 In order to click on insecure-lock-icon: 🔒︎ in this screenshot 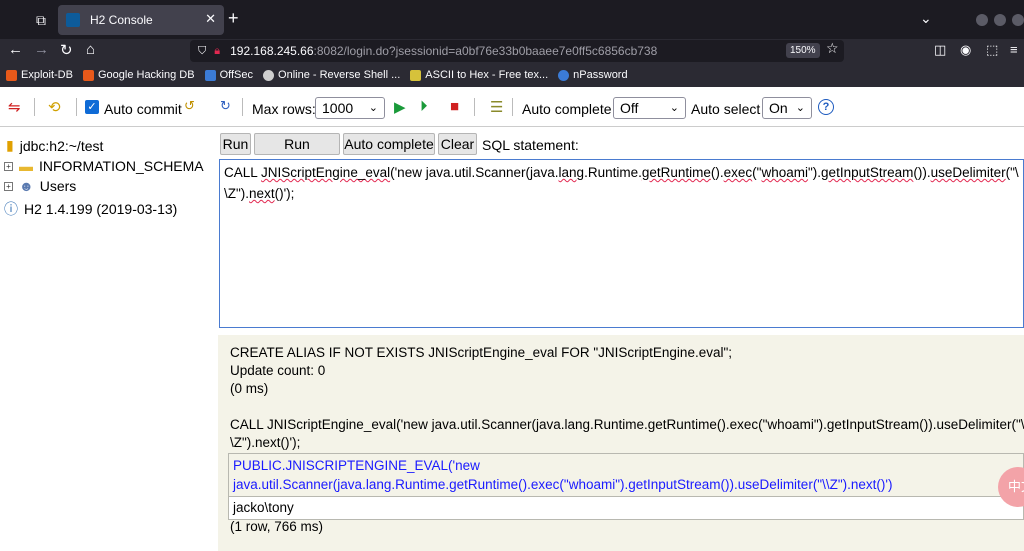, I will do `click(217, 51)`.